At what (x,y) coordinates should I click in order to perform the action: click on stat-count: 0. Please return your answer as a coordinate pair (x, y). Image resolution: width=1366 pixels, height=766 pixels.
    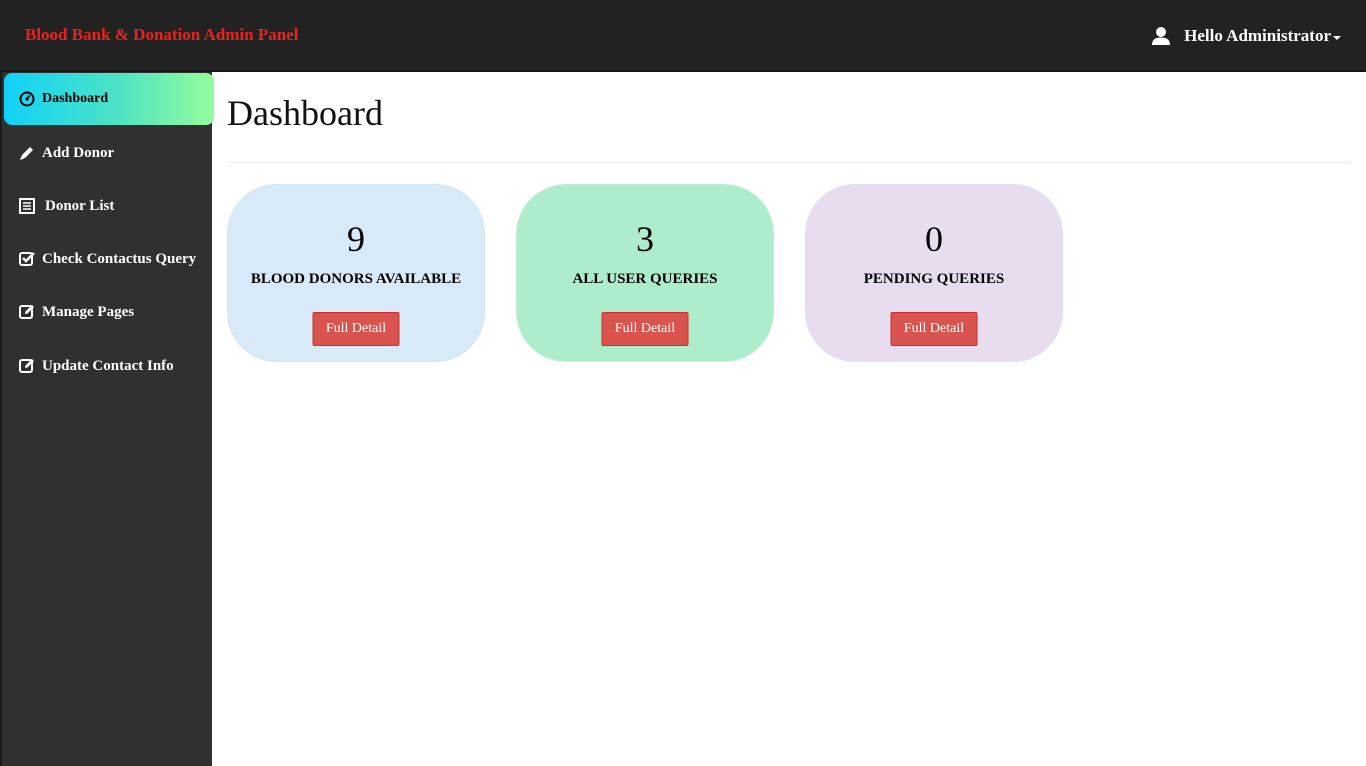
    Looking at the image, I should click on (934, 239).